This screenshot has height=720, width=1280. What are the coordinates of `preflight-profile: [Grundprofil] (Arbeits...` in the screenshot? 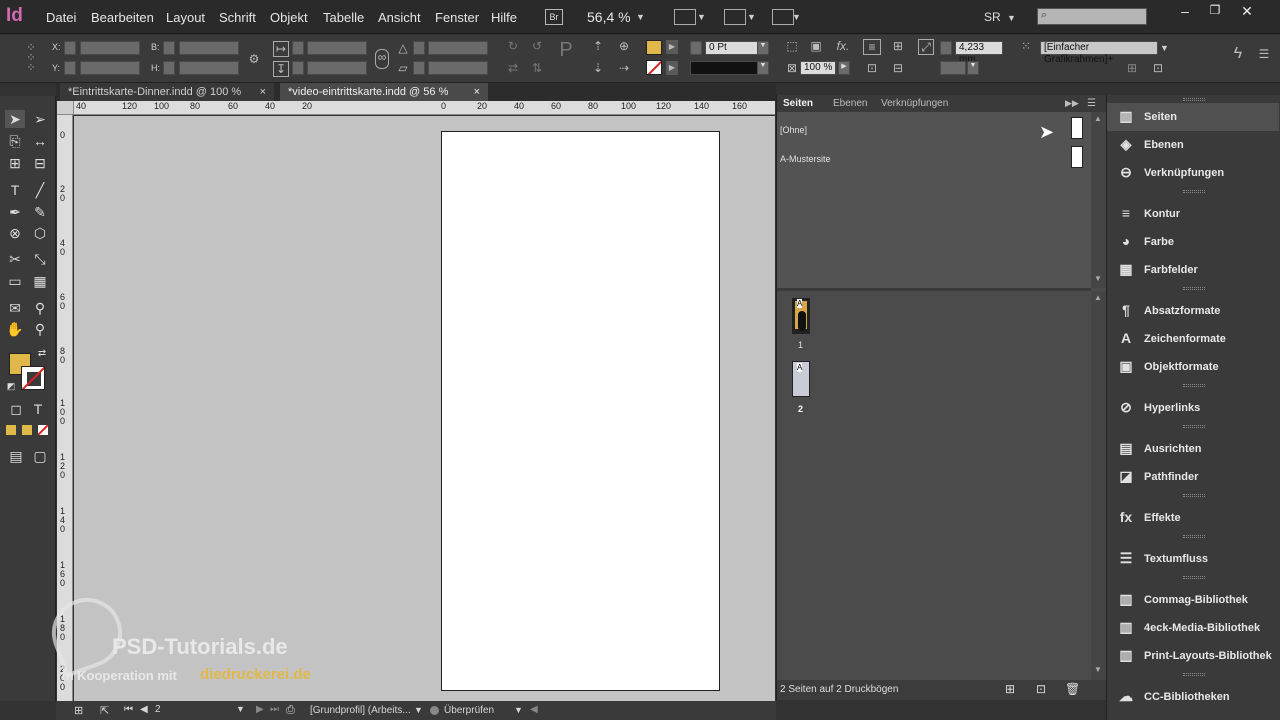 It's located at (360, 710).